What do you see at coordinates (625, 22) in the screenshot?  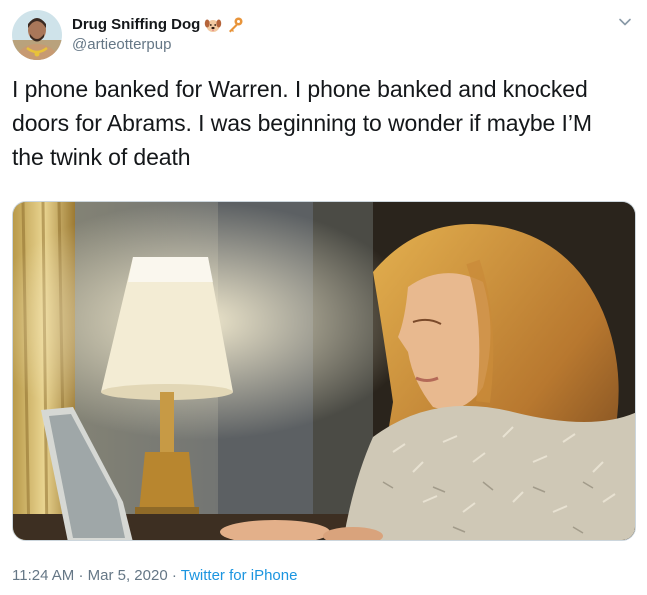 I see `chevron-down-icon` at bounding box center [625, 22].